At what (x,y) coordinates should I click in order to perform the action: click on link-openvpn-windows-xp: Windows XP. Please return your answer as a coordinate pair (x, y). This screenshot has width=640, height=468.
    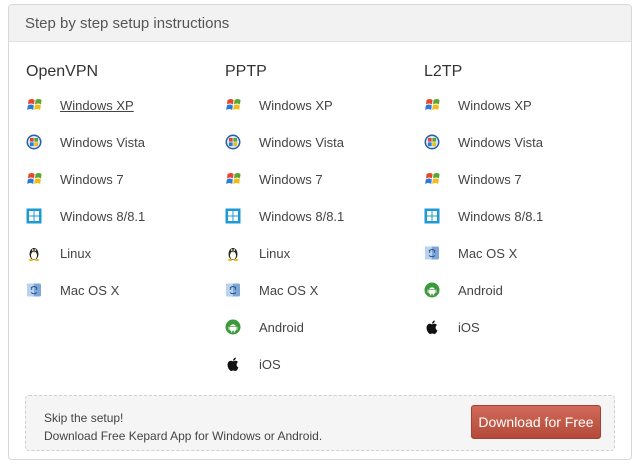
    Looking at the image, I should click on (80, 105).